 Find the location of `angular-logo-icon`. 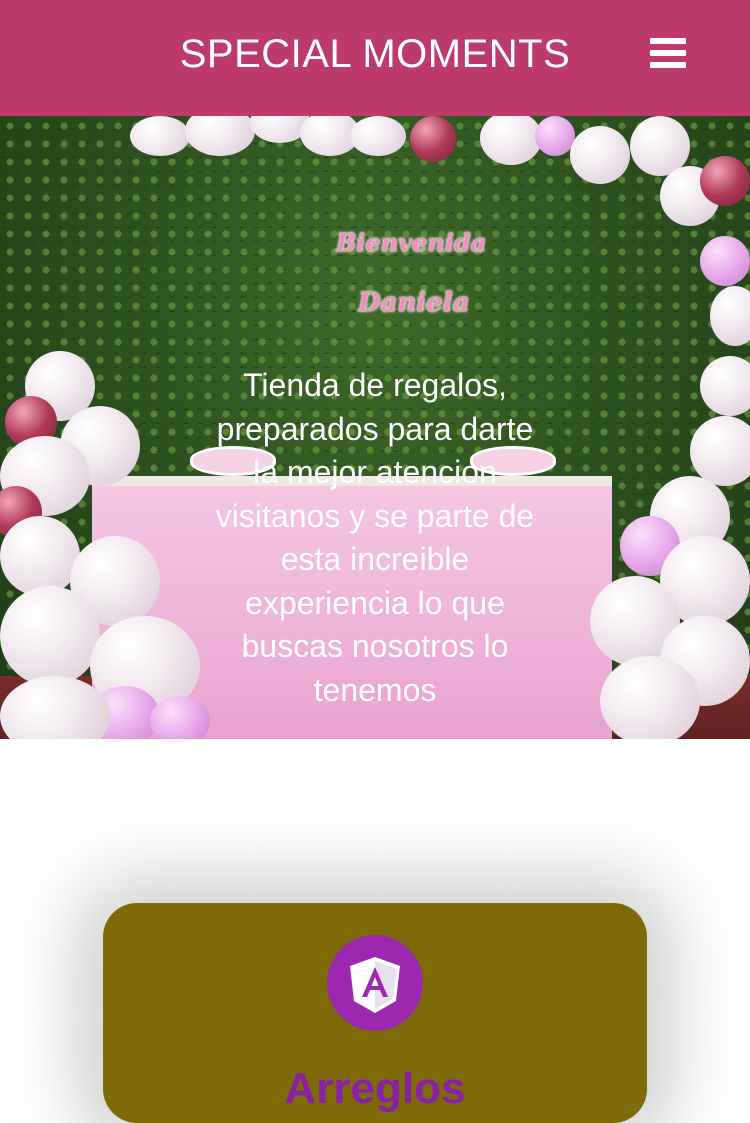

angular-logo-icon is located at coordinates (375, 983).